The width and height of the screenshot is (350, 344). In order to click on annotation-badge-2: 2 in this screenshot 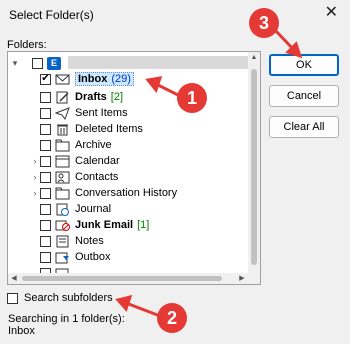, I will do `click(172, 318)`.